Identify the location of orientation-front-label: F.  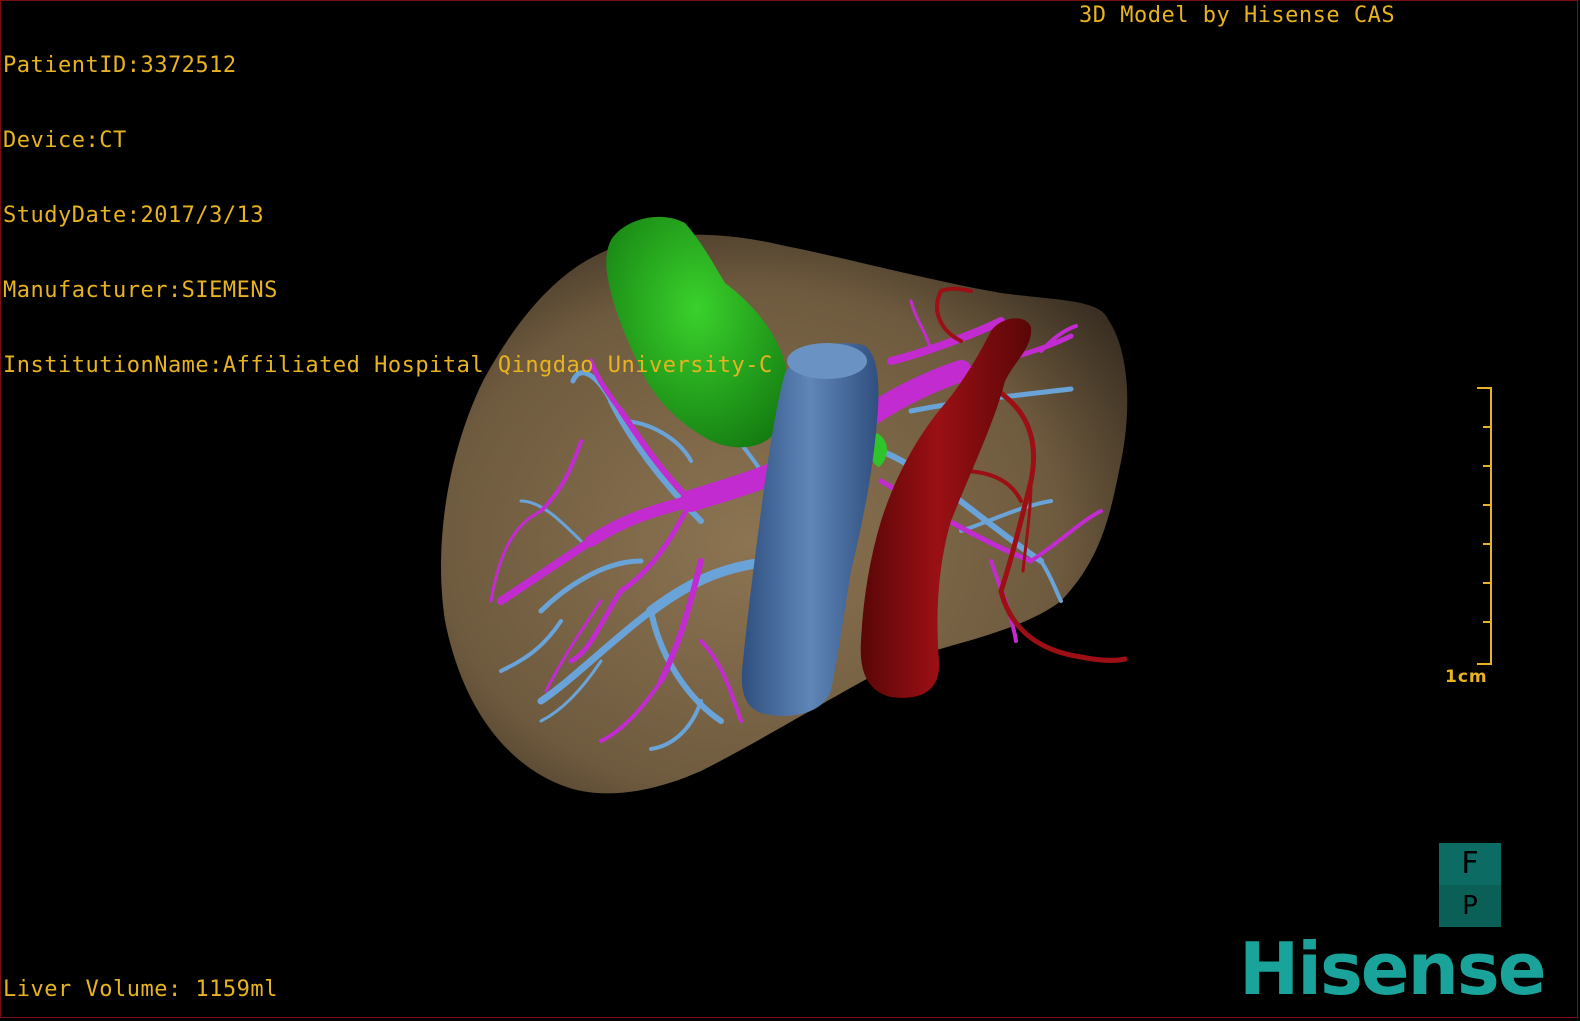
(1470, 863).